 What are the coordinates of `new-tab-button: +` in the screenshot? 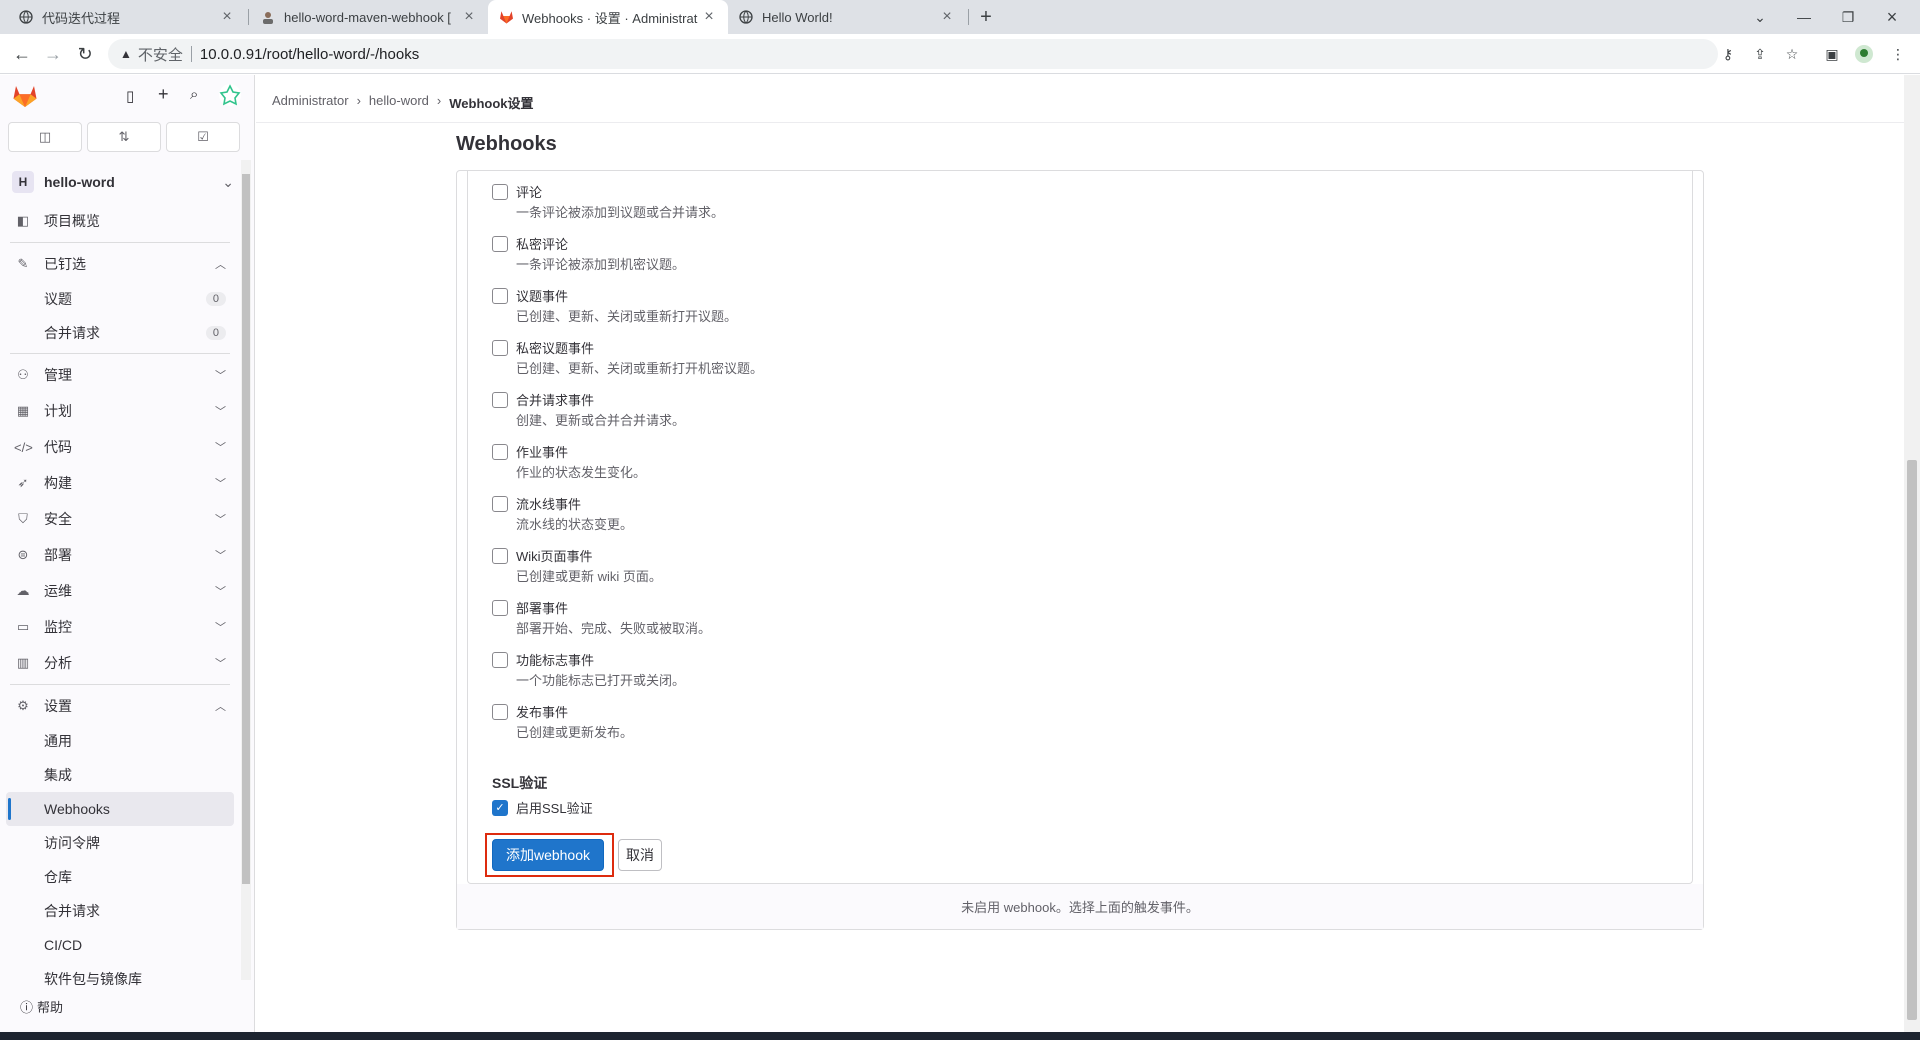 It's located at (986, 17).